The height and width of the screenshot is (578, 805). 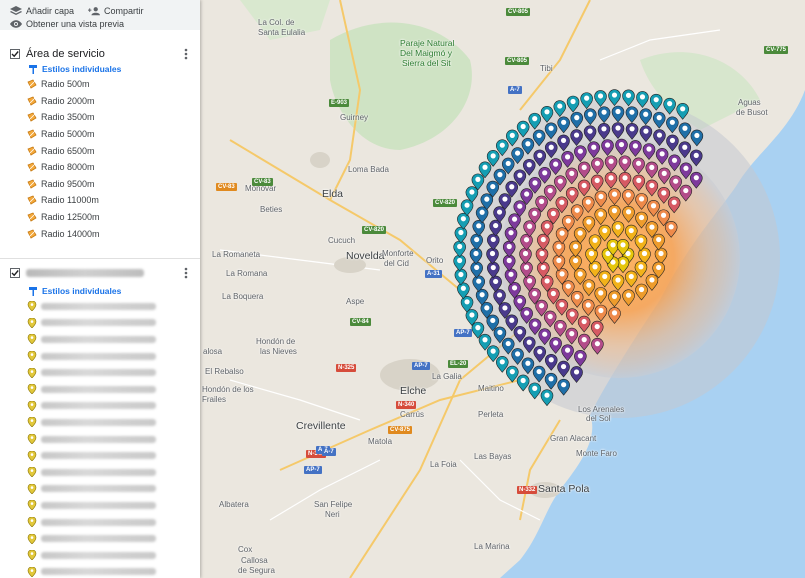 I want to click on radius-item: Radio 8000m, so click(x=100, y=167).